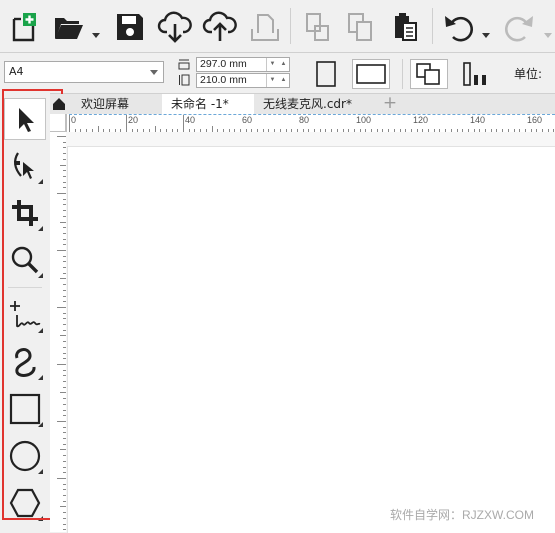  I want to click on page-width-value: 297.0 mm, so click(223, 64).